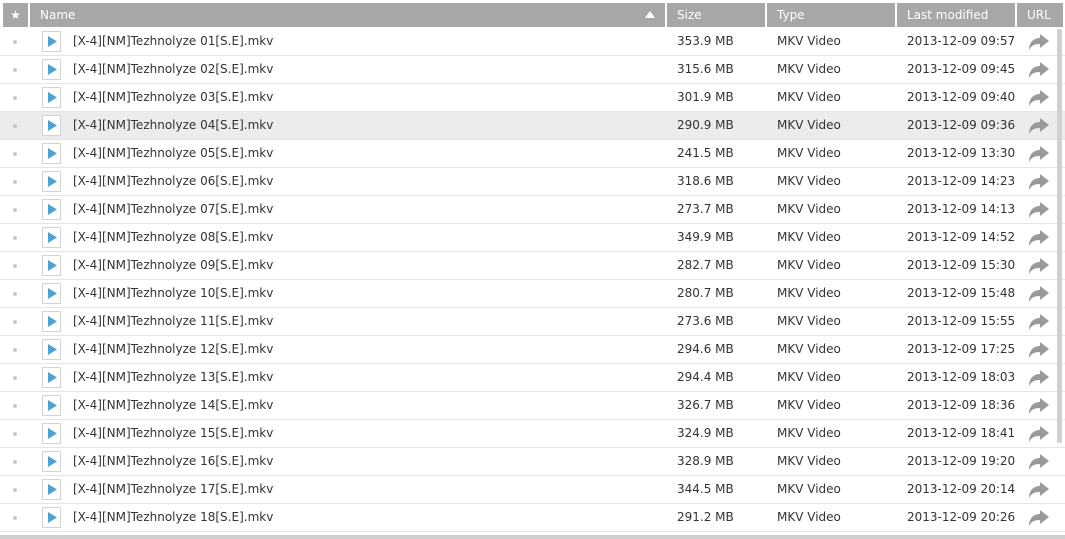  What do you see at coordinates (1059, 236) in the screenshot?
I see `vertical-scrollbar` at bounding box center [1059, 236].